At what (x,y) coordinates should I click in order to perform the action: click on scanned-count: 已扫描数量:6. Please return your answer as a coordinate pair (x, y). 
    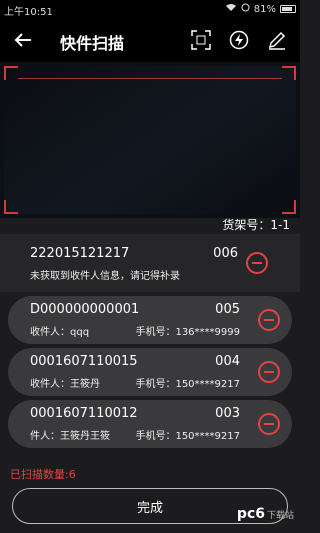
    Looking at the image, I should click on (43, 474).